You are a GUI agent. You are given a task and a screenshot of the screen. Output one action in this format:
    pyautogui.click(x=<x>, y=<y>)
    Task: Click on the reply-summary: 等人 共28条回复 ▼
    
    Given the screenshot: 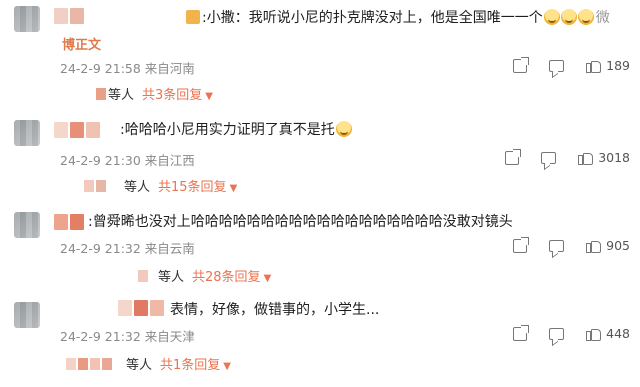 What is the action you would take?
    pyautogui.click(x=204, y=275)
    